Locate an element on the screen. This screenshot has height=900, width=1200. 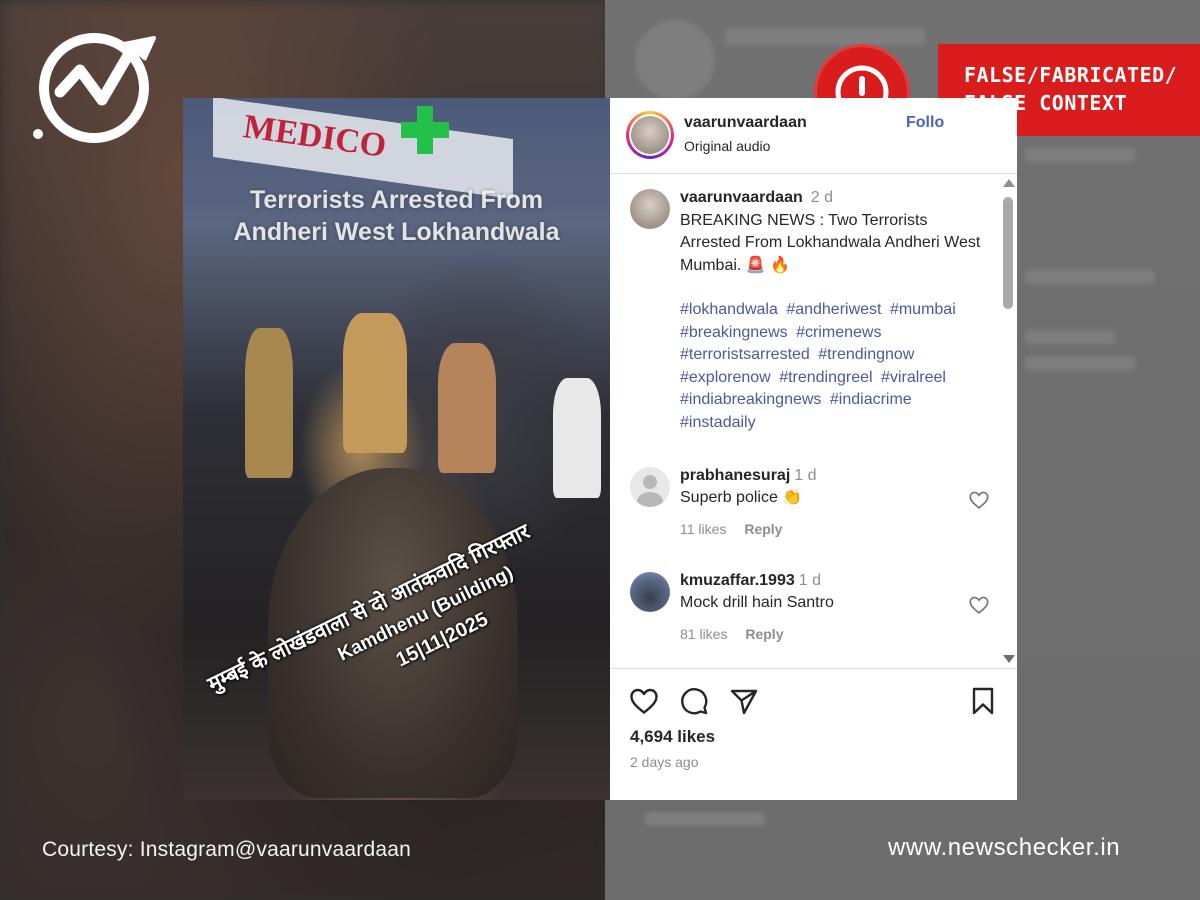
hashtag-link: #indiacrime is located at coordinates (871, 399).